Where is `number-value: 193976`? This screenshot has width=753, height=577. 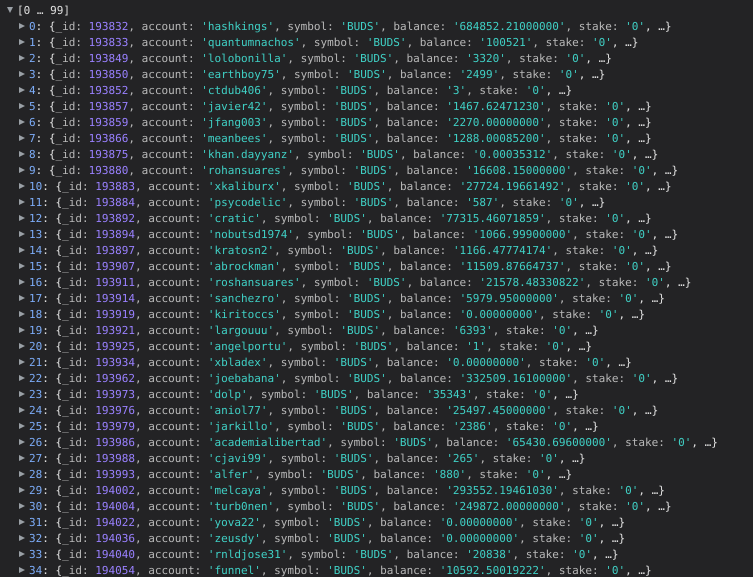 number-value: 193976 is located at coordinates (115, 410).